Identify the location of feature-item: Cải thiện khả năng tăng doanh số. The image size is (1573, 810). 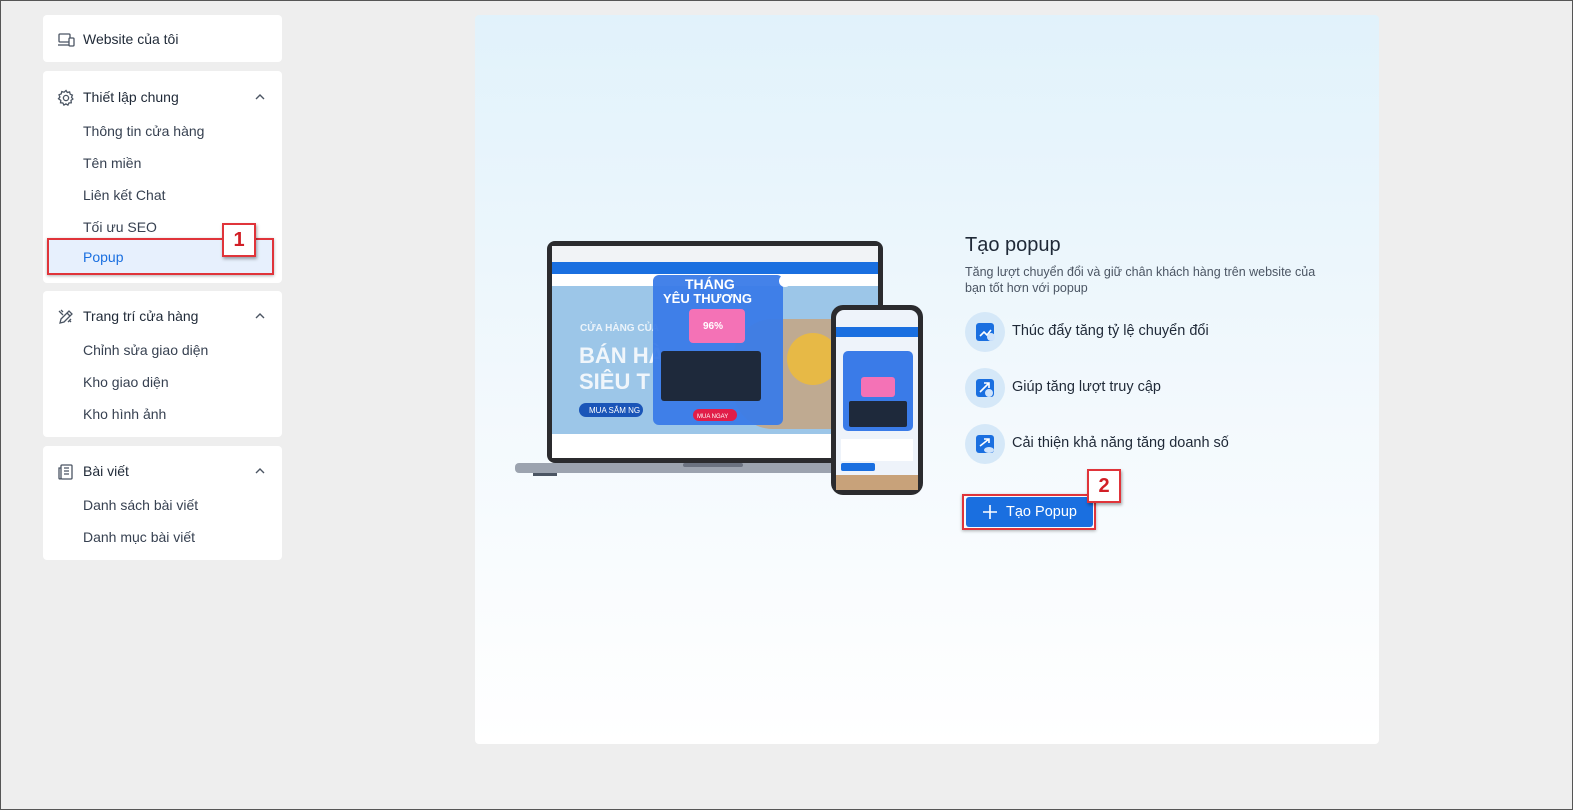
(1155, 444).